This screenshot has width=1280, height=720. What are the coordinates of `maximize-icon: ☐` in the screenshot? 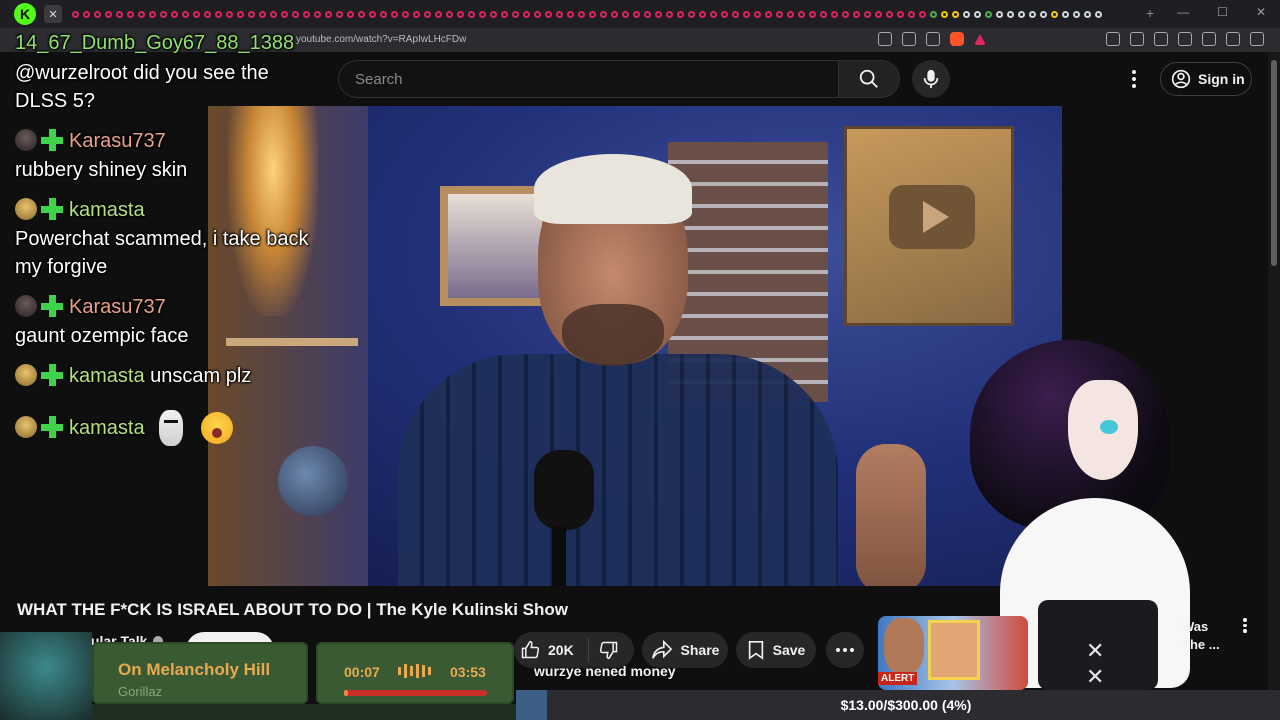 It's located at (1222, 12).